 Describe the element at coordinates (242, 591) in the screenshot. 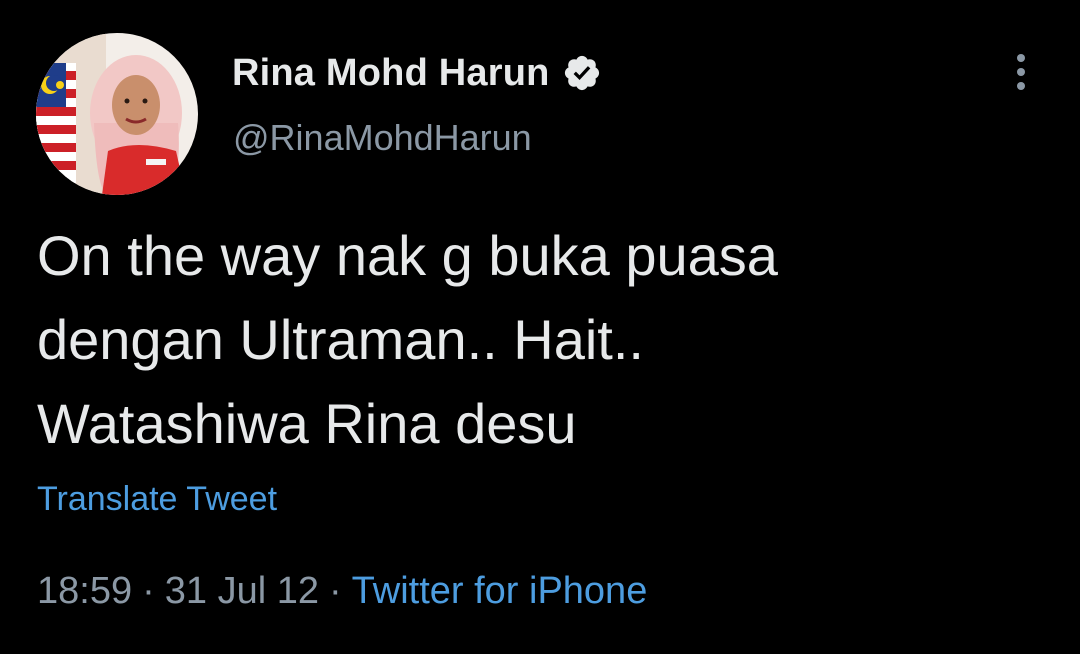

I see `tweet-date: 31 Jul 12` at that location.